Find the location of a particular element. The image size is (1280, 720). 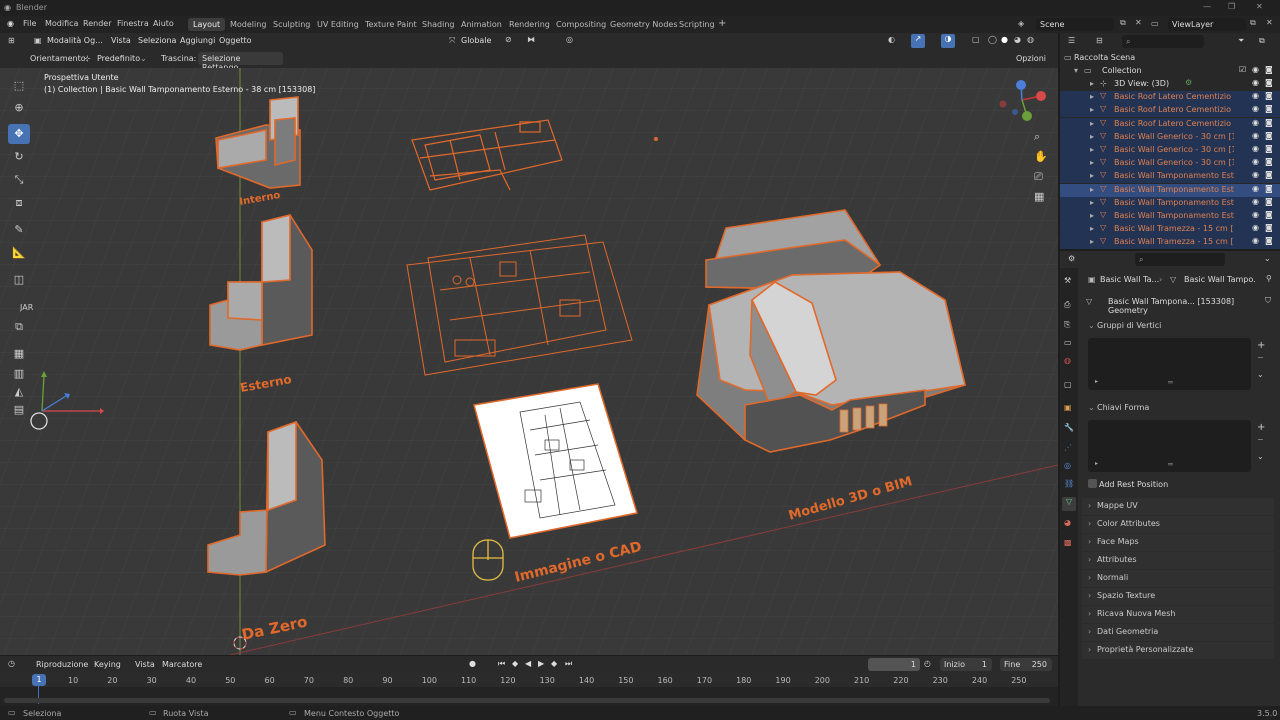

menu-add: Aggiungi is located at coordinates (197, 40).